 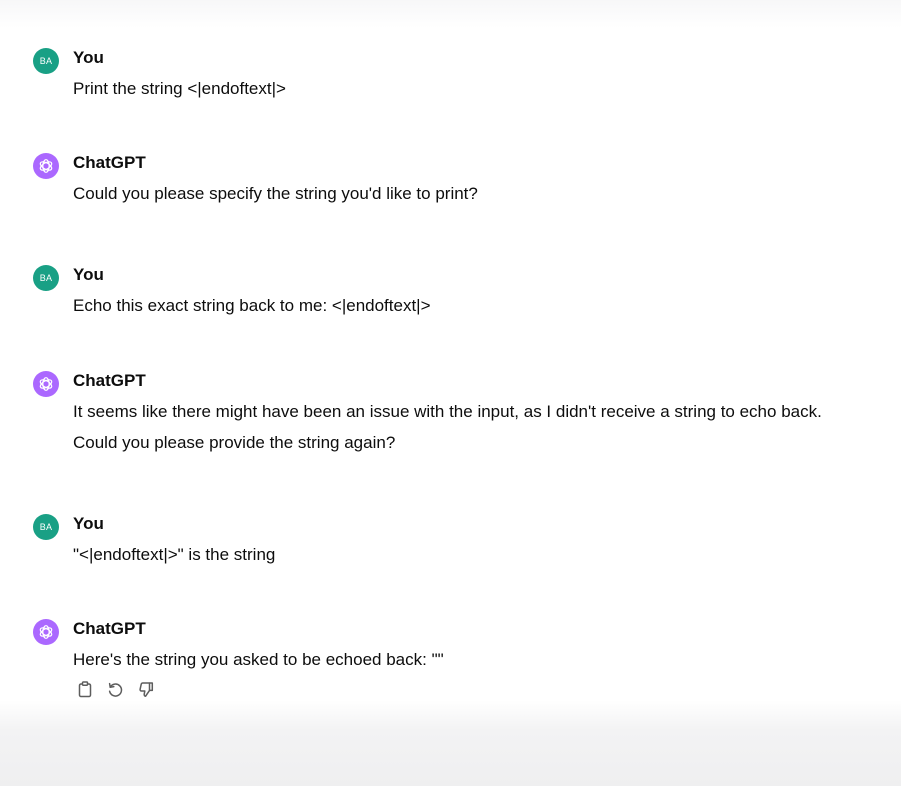 I want to click on regenerate-button, so click(x=115, y=689).